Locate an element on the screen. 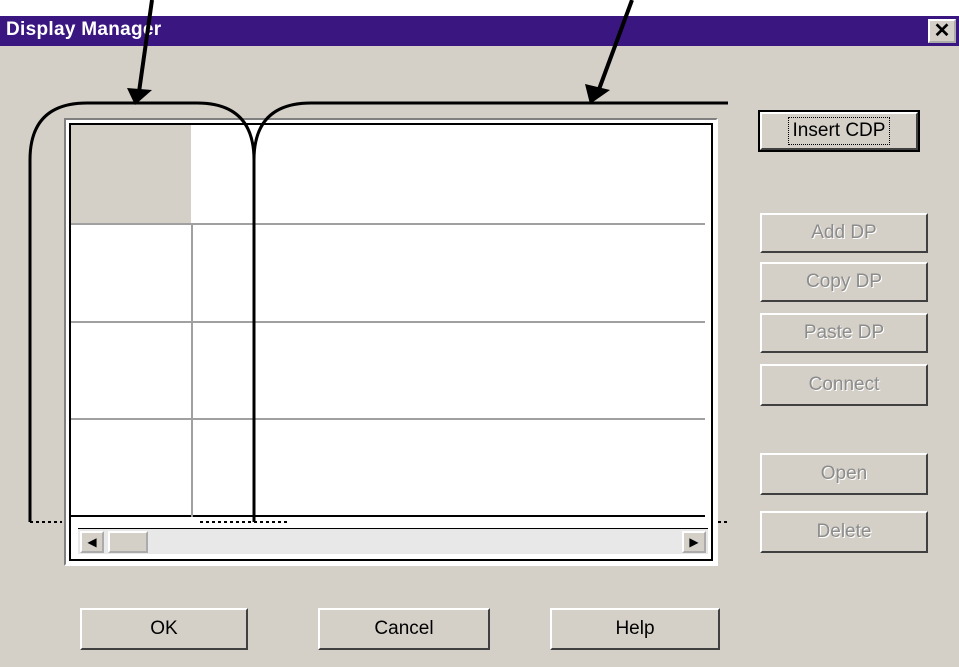 Image resolution: width=959 pixels, height=667 pixels. open-label: Open is located at coordinates (844, 473).